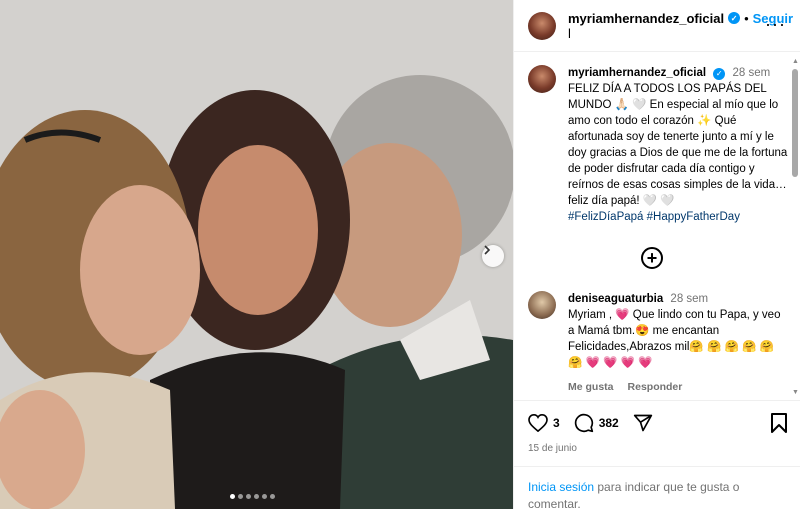 This screenshot has height=509, width=800. Describe the element at coordinates (689, 299) in the screenshot. I see `comment-time: 28 sem` at that location.